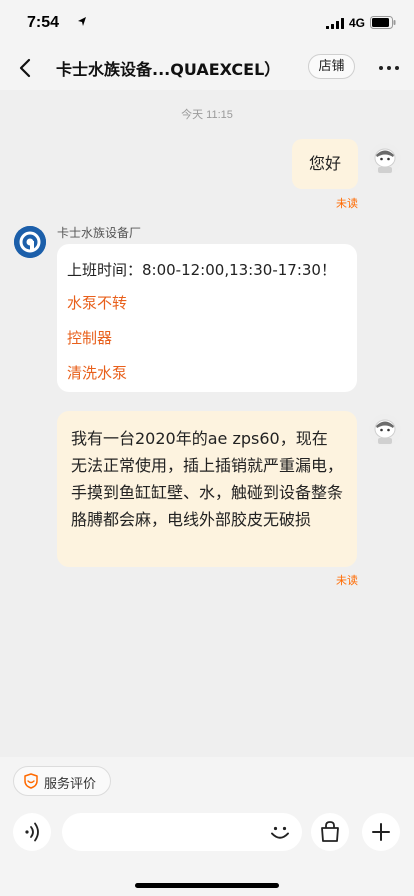  I want to click on location-arrow-icon, so click(82, 21).